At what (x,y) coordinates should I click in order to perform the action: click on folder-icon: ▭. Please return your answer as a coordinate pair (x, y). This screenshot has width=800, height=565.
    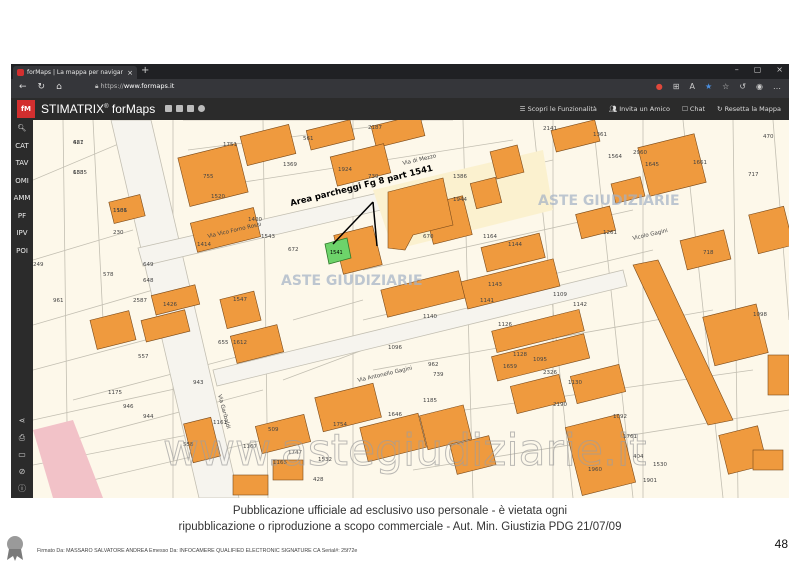
    Looking at the image, I should click on (22, 454).